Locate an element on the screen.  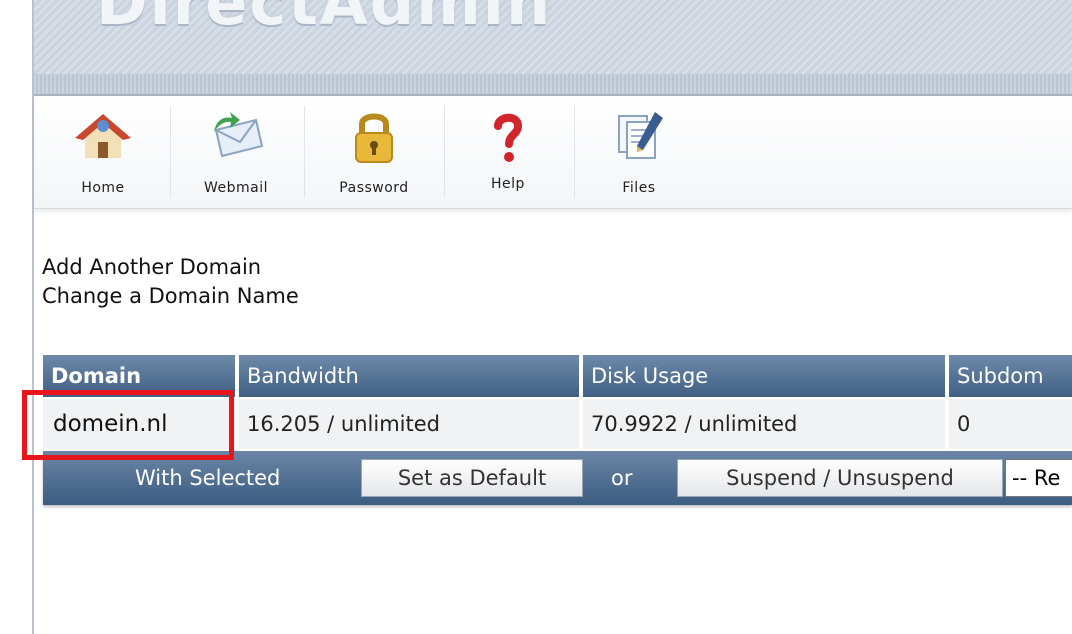
question-mark-icon is located at coordinates (508, 137).